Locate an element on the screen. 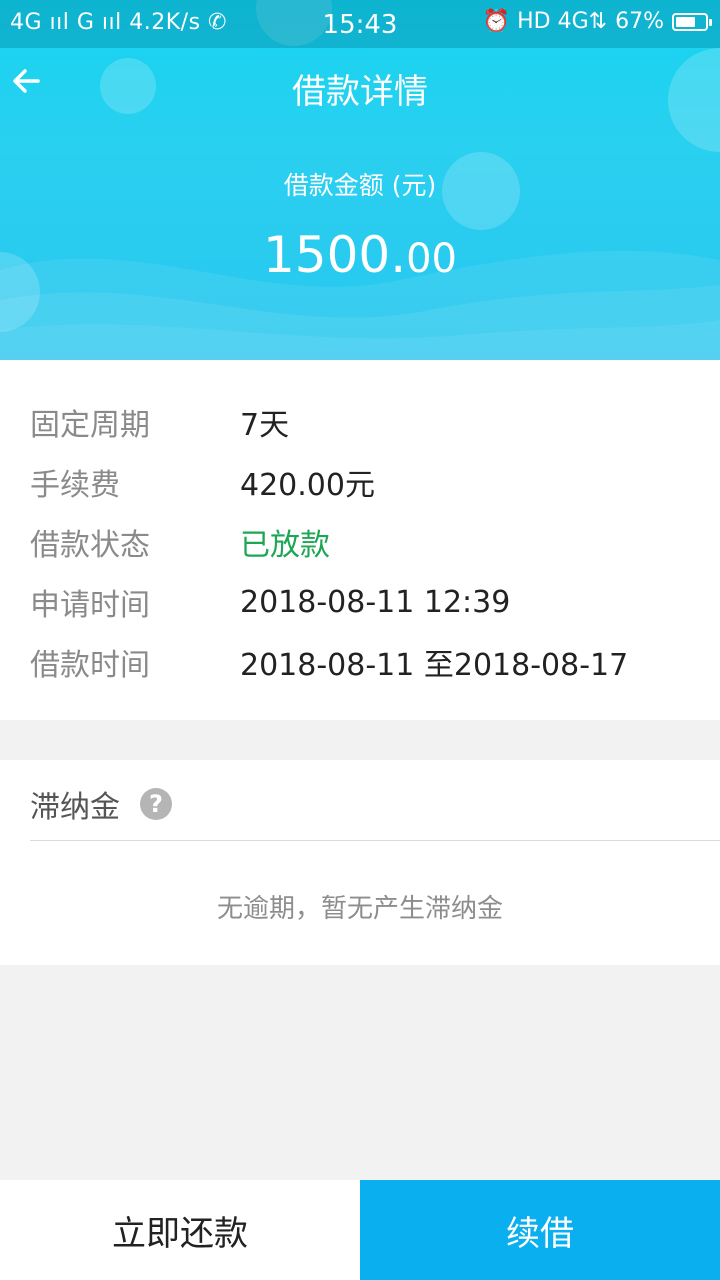 The width and height of the screenshot is (720, 1280). page-title: 借款详情 is located at coordinates (360, 92).